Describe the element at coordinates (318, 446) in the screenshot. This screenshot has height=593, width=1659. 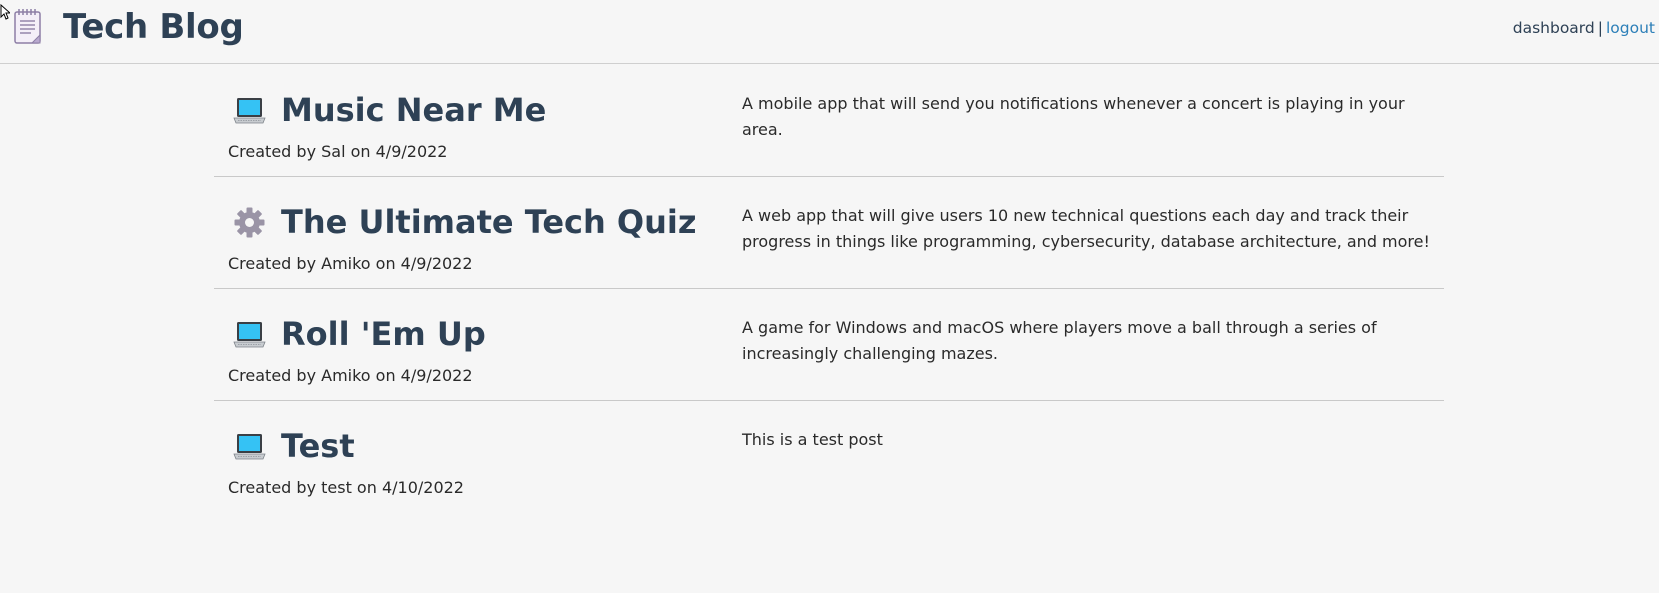
I see `post-title: Test` at that location.